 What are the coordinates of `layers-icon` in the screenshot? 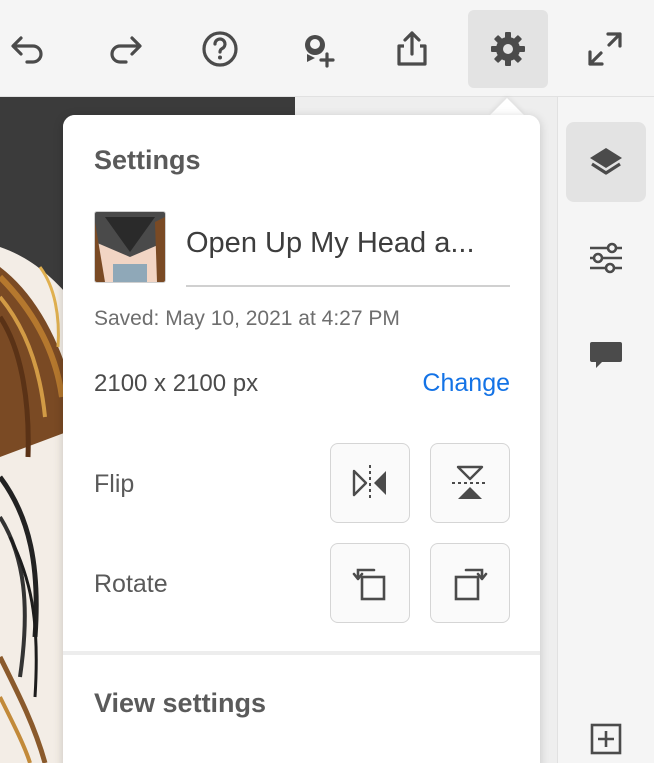 It's located at (606, 161).